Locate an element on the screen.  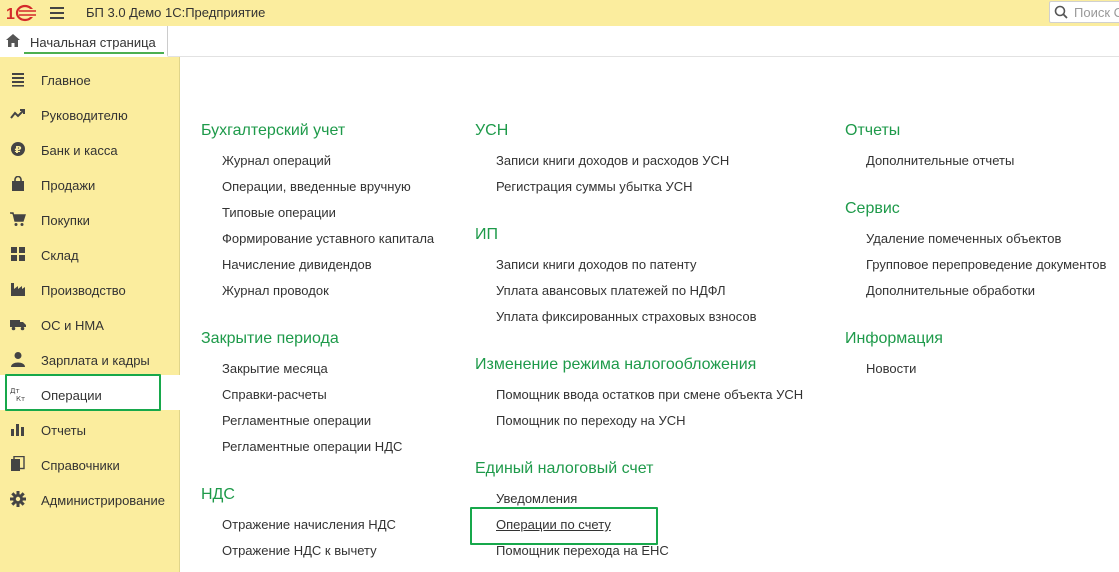
sidebar-item-label: Склад is located at coordinates (60, 255).